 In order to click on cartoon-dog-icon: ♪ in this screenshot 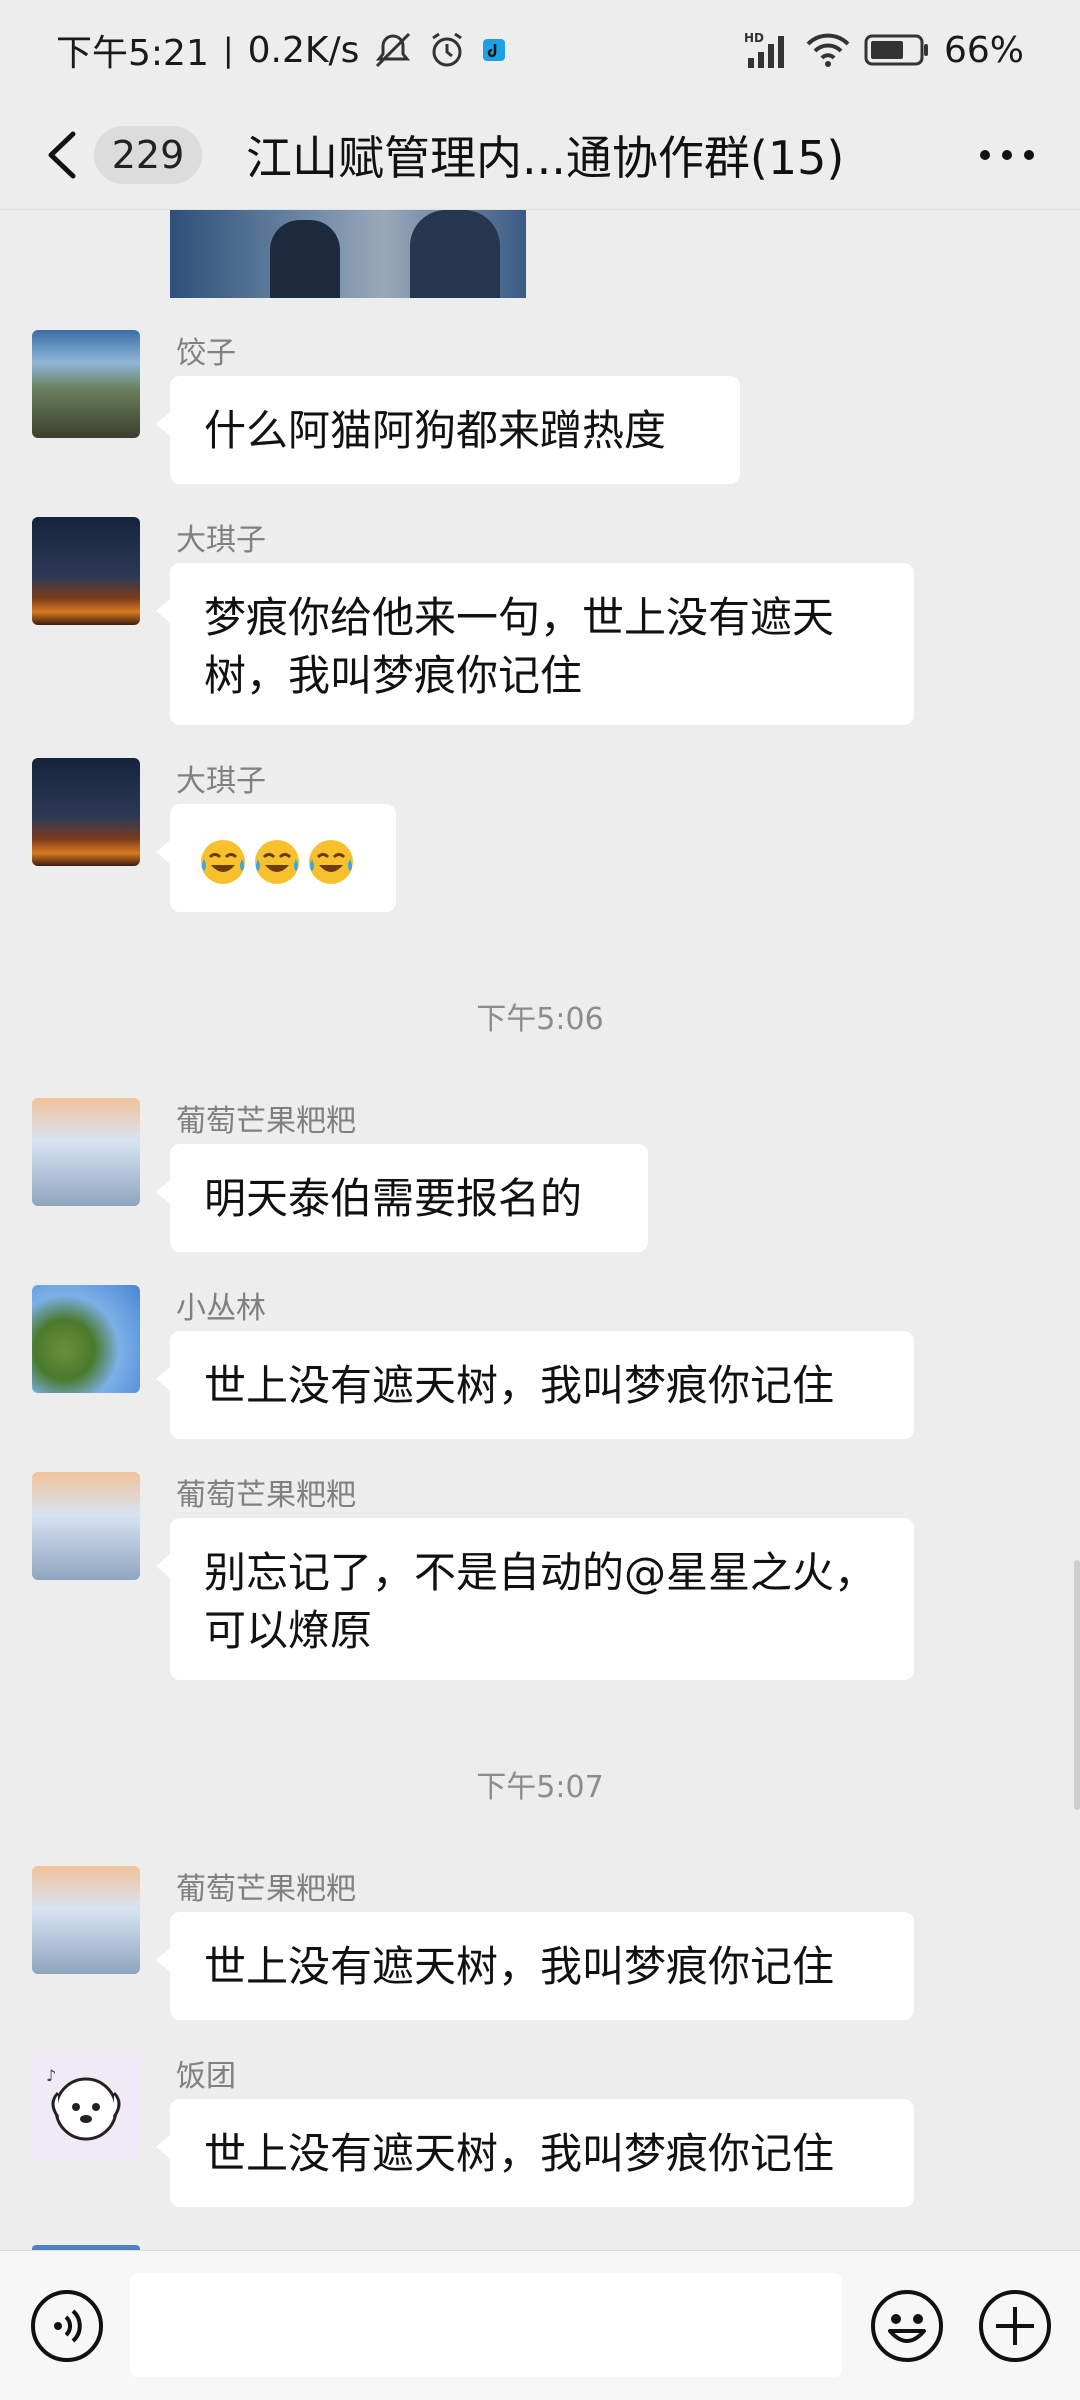, I will do `click(83, 2103)`.